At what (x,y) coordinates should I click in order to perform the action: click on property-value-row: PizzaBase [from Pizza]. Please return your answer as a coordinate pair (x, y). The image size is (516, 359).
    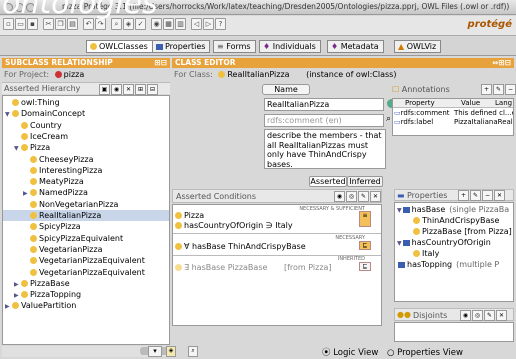
    Looking at the image, I should click on (462, 231).